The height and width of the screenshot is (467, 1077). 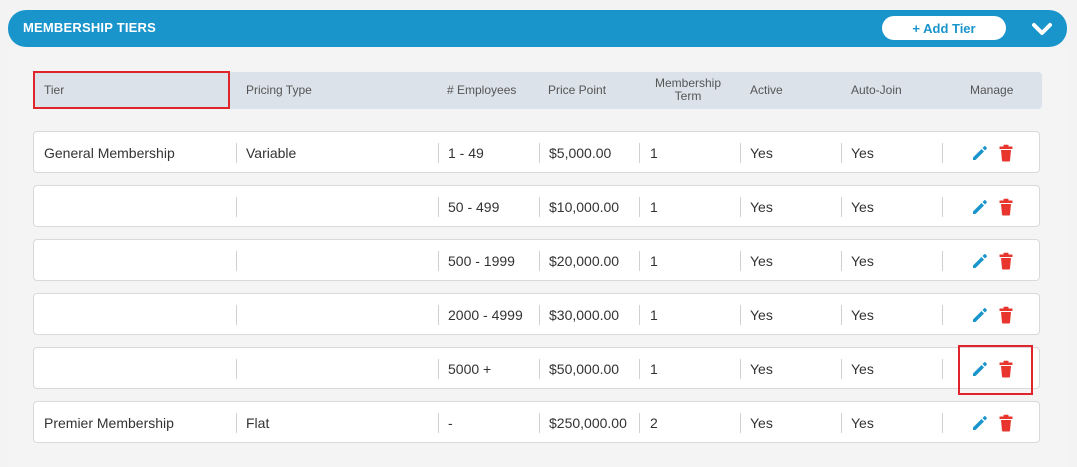 I want to click on pricing-type-cell: Flat, so click(x=258, y=423).